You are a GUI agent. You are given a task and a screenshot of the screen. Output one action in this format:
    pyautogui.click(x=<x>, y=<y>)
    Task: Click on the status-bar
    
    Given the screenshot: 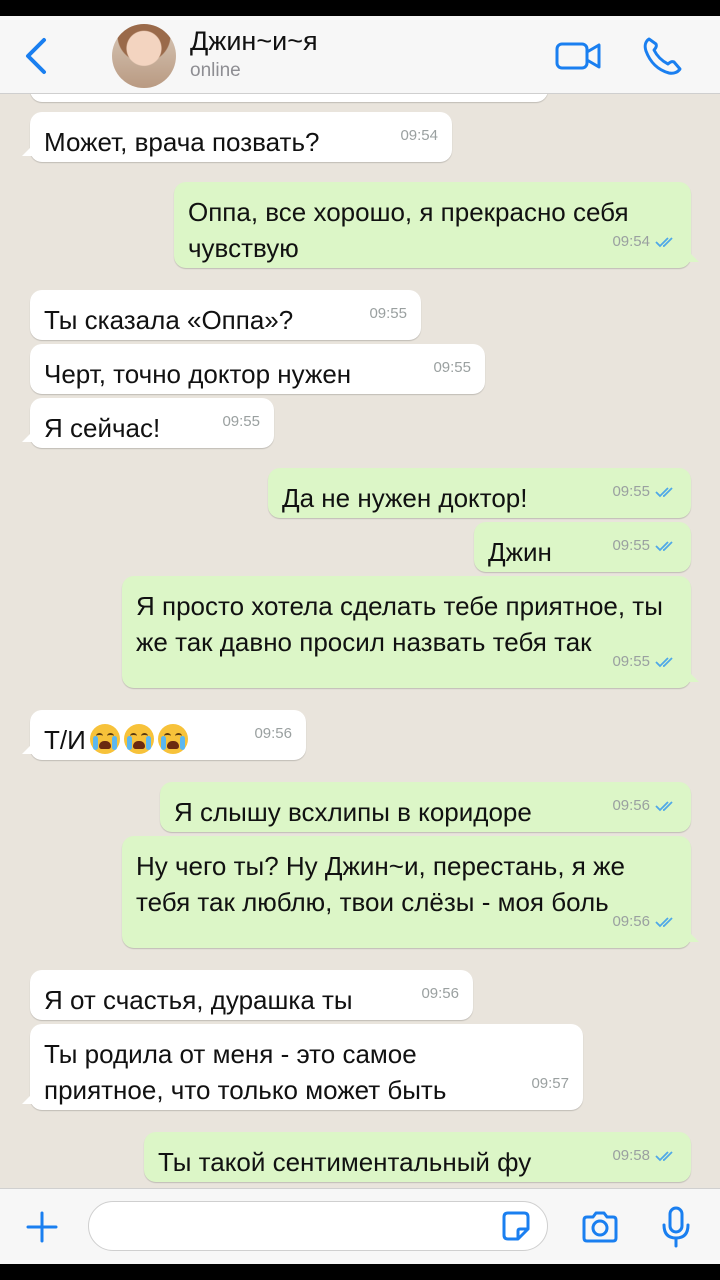 What is the action you would take?
    pyautogui.click(x=360, y=8)
    